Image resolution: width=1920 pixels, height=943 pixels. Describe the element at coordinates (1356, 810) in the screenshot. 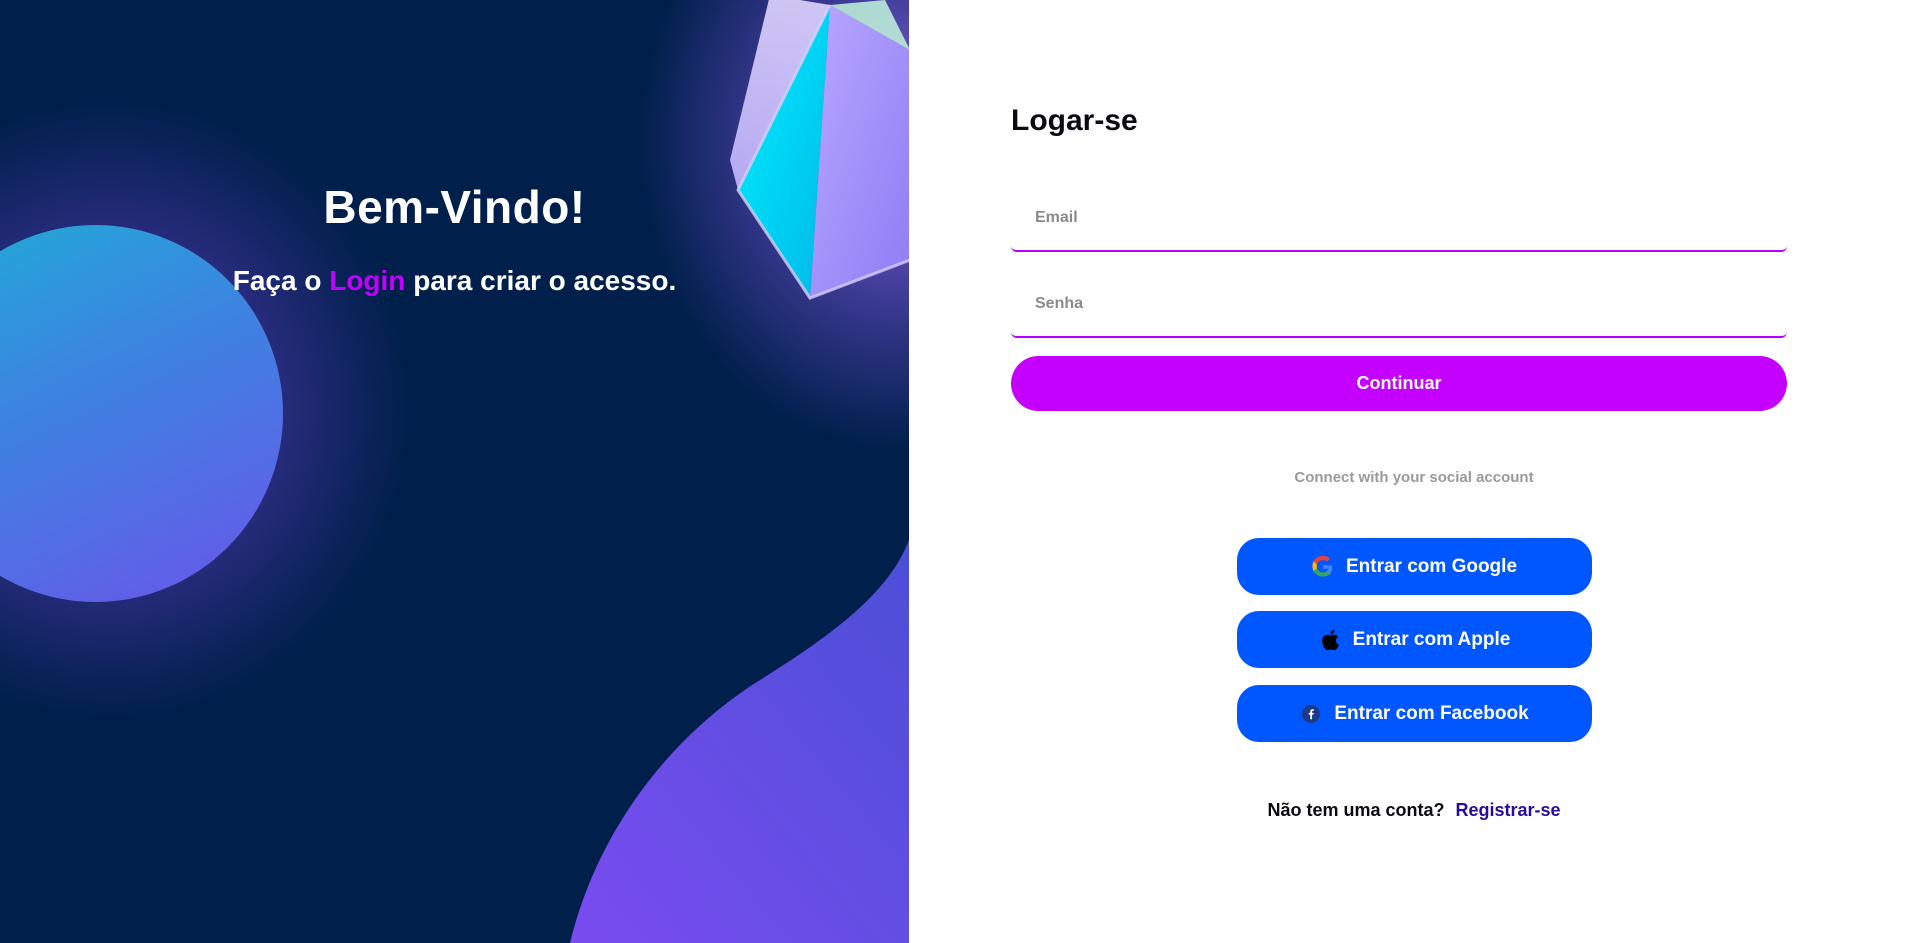

I see `signup-prompt-text: Não tem uma conta?` at that location.